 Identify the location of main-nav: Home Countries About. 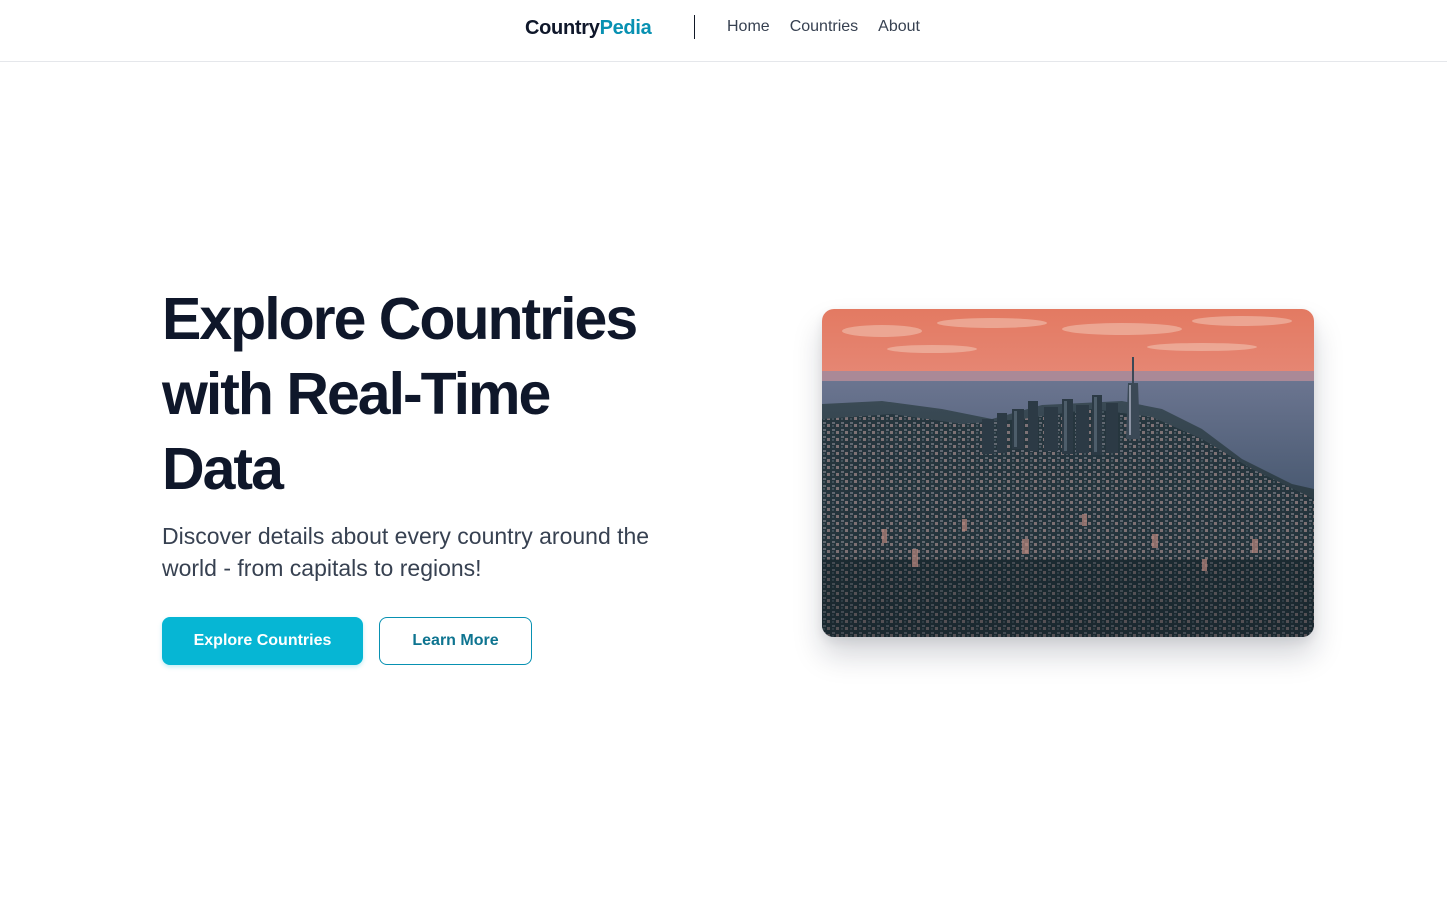
(823, 27).